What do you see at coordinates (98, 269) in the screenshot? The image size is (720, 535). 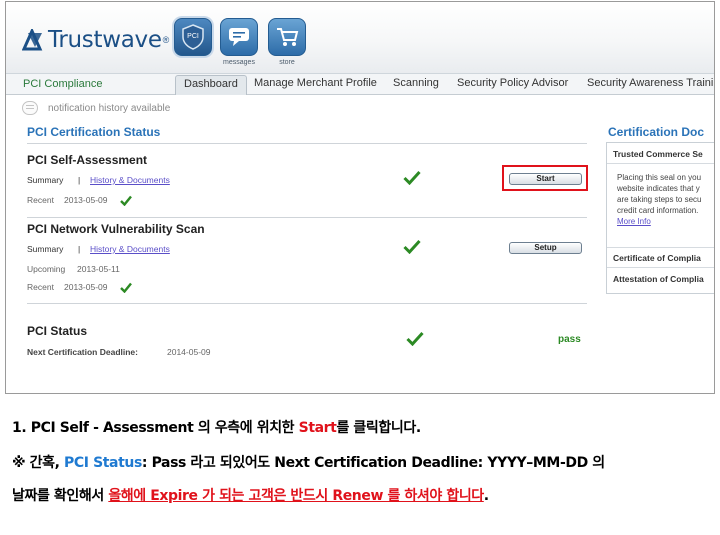 I see `upcoming-date: 2013-05-11` at bounding box center [98, 269].